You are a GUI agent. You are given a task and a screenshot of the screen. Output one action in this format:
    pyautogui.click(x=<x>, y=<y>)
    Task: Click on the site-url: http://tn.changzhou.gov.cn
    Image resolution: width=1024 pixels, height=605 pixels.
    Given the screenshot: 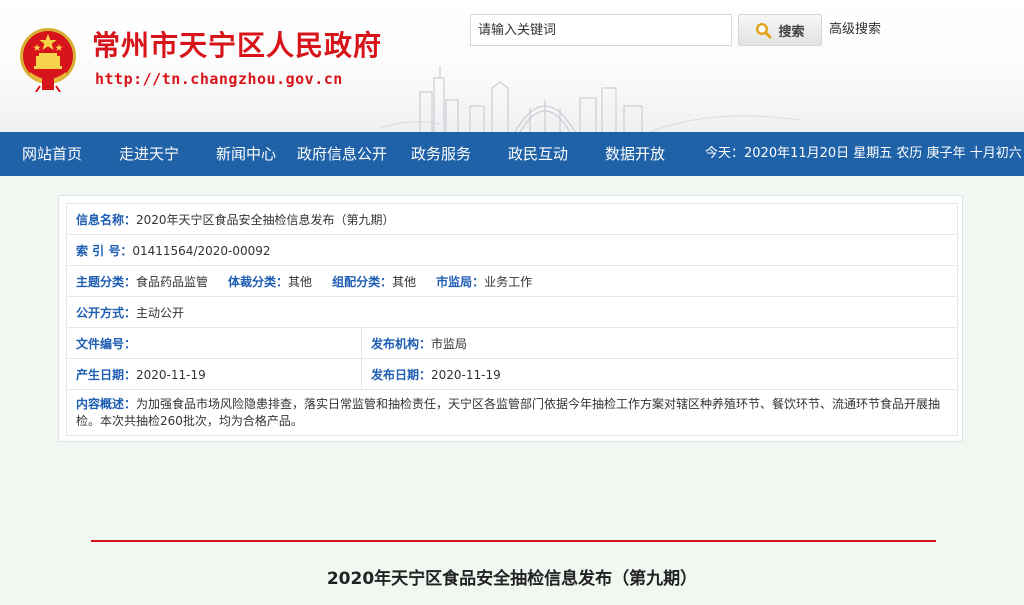 What is the action you would take?
    pyautogui.click(x=219, y=79)
    